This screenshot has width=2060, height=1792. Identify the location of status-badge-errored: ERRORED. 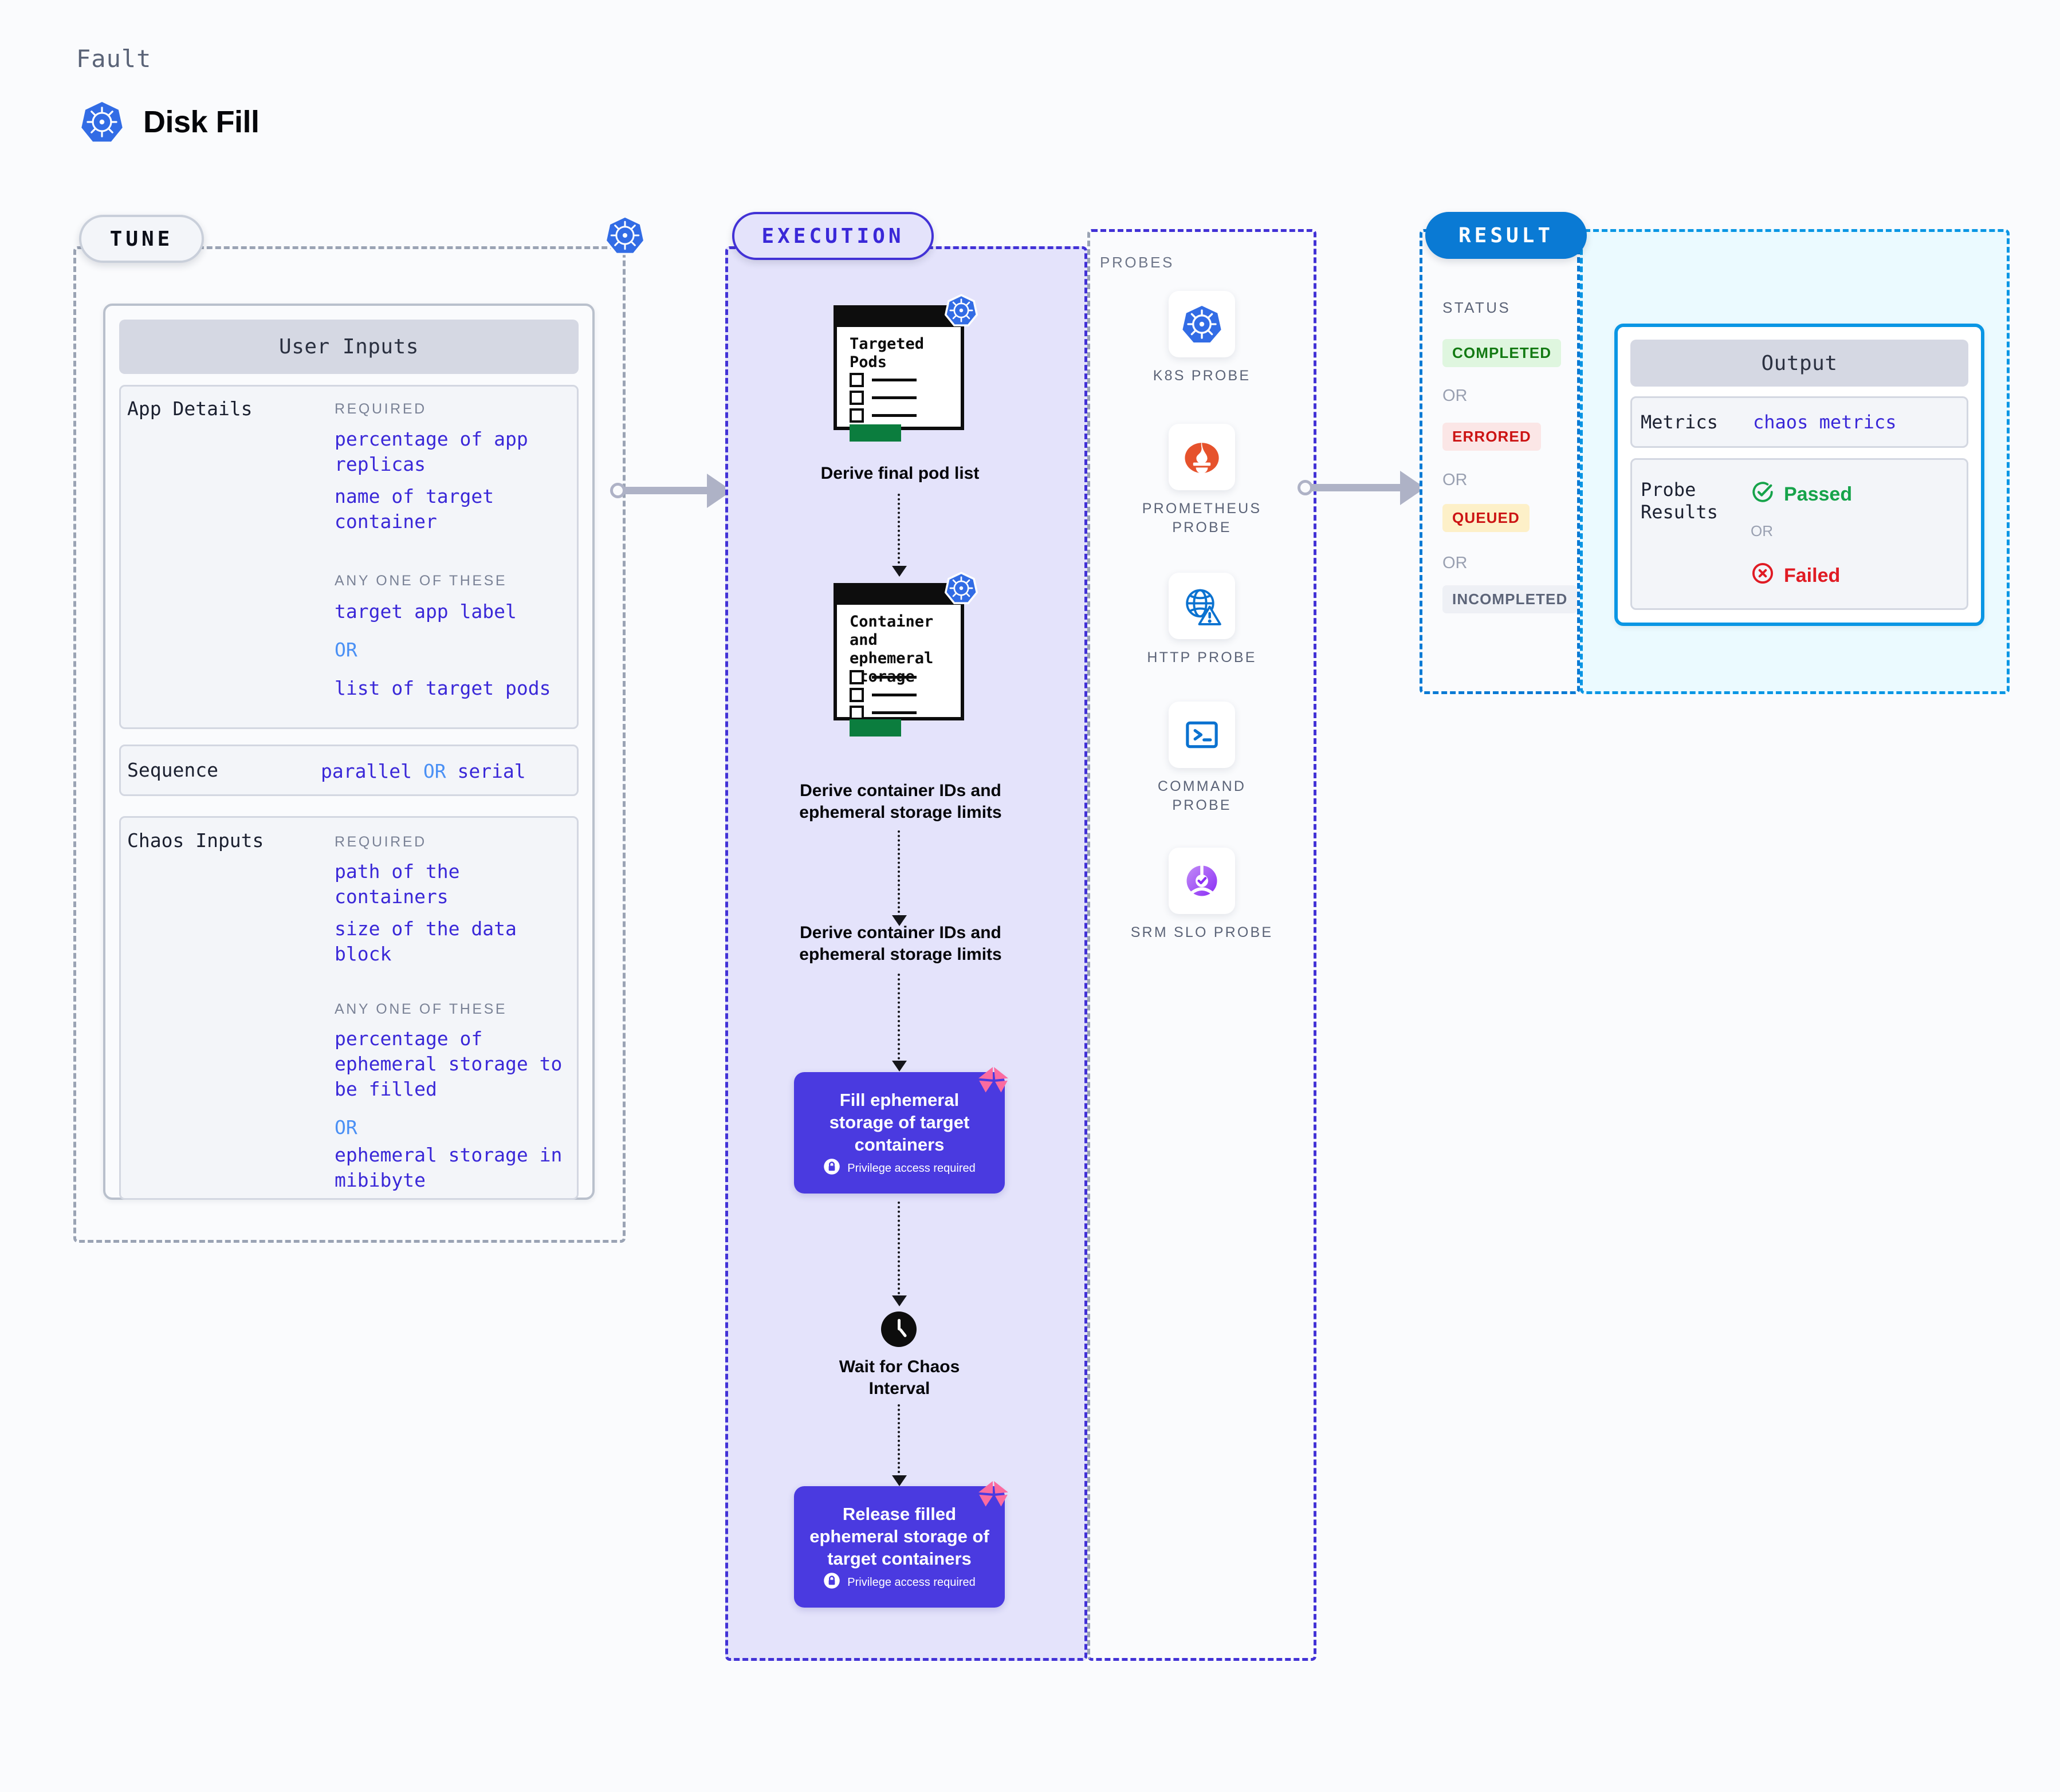
(1492, 437).